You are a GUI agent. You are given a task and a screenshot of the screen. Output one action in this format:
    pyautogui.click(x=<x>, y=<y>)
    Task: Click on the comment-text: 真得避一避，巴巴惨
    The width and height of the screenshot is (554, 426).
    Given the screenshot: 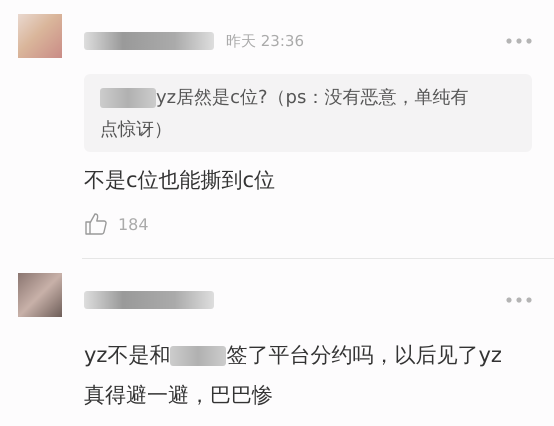 What is the action you would take?
    pyautogui.click(x=178, y=395)
    